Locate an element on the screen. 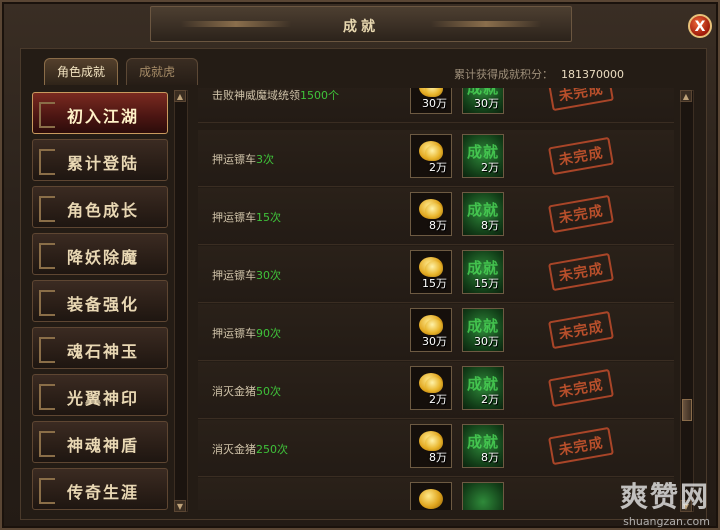 Image resolution: width=720 pixels, height=530 pixels. gold-reward-slot is located at coordinates (431, 496).